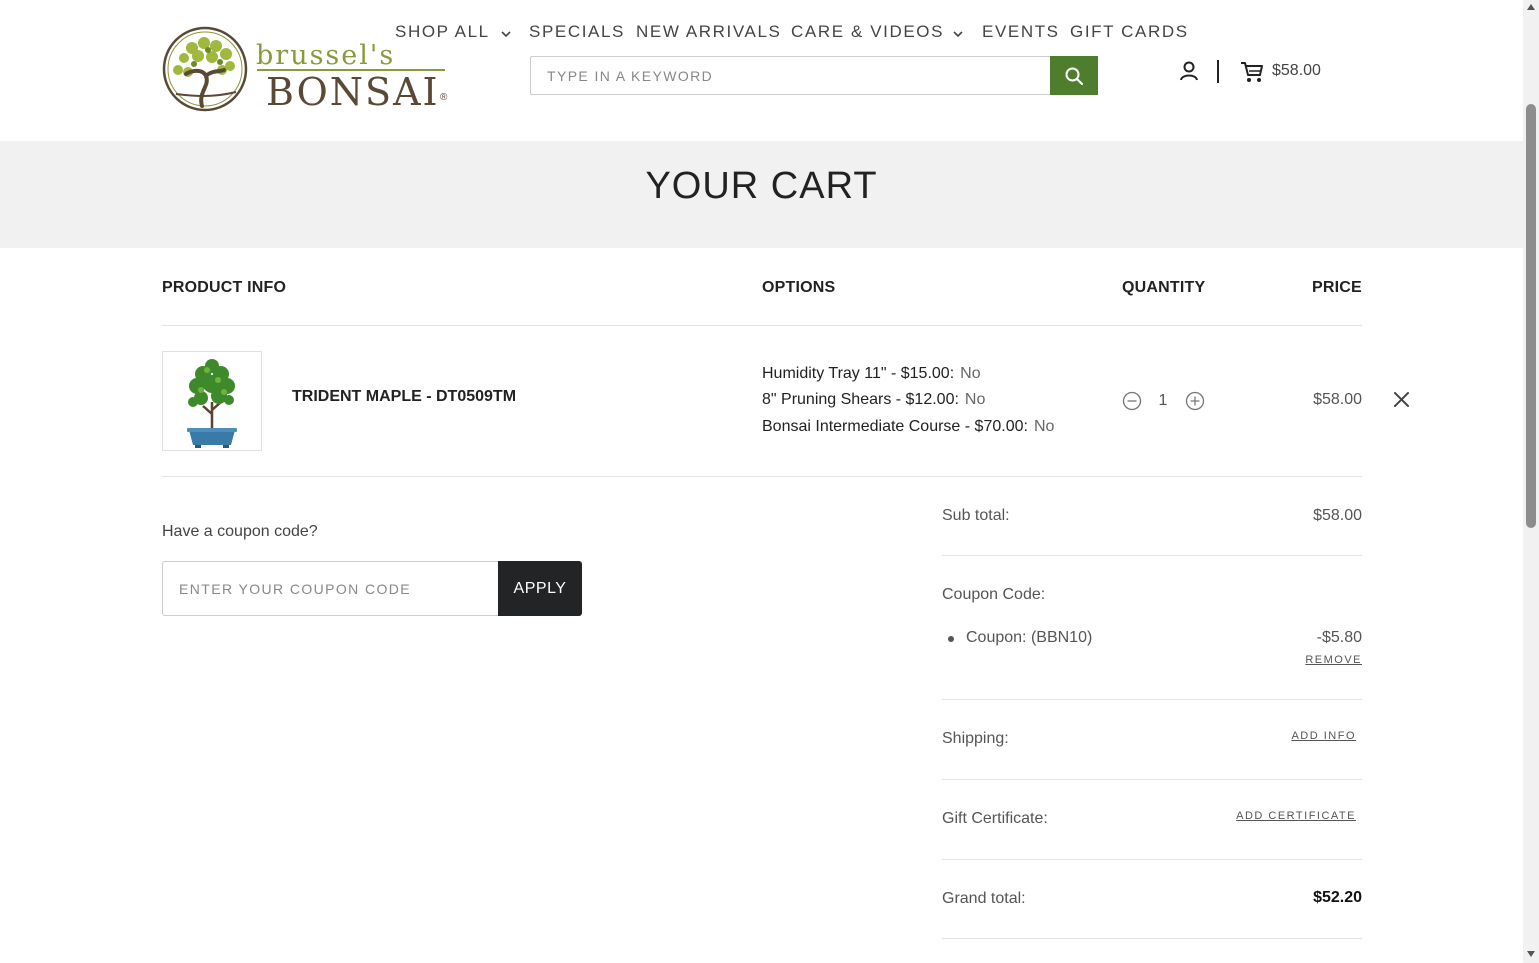 Image resolution: width=1539 pixels, height=963 pixels. What do you see at coordinates (860, 399) in the screenshot?
I see `option-label: 8" Pruning Shears - $12.00:` at bounding box center [860, 399].